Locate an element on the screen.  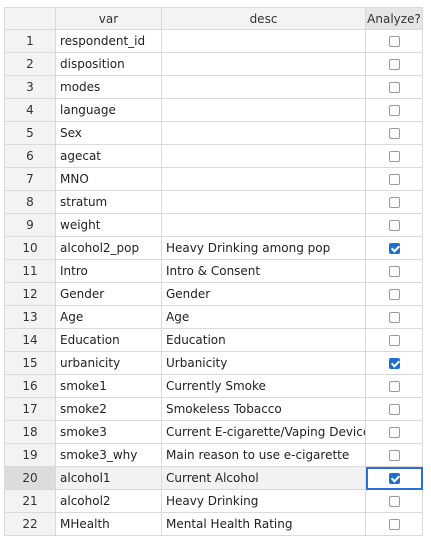
row-index-cell: 6 is located at coordinates (30, 156).